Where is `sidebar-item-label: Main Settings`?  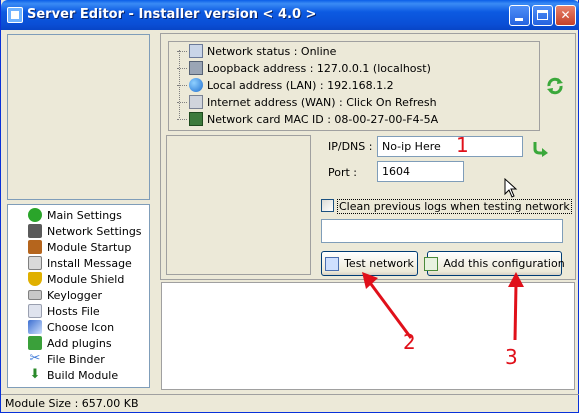
sidebar-item-label: Main Settings is located at coordinates (84, 215).